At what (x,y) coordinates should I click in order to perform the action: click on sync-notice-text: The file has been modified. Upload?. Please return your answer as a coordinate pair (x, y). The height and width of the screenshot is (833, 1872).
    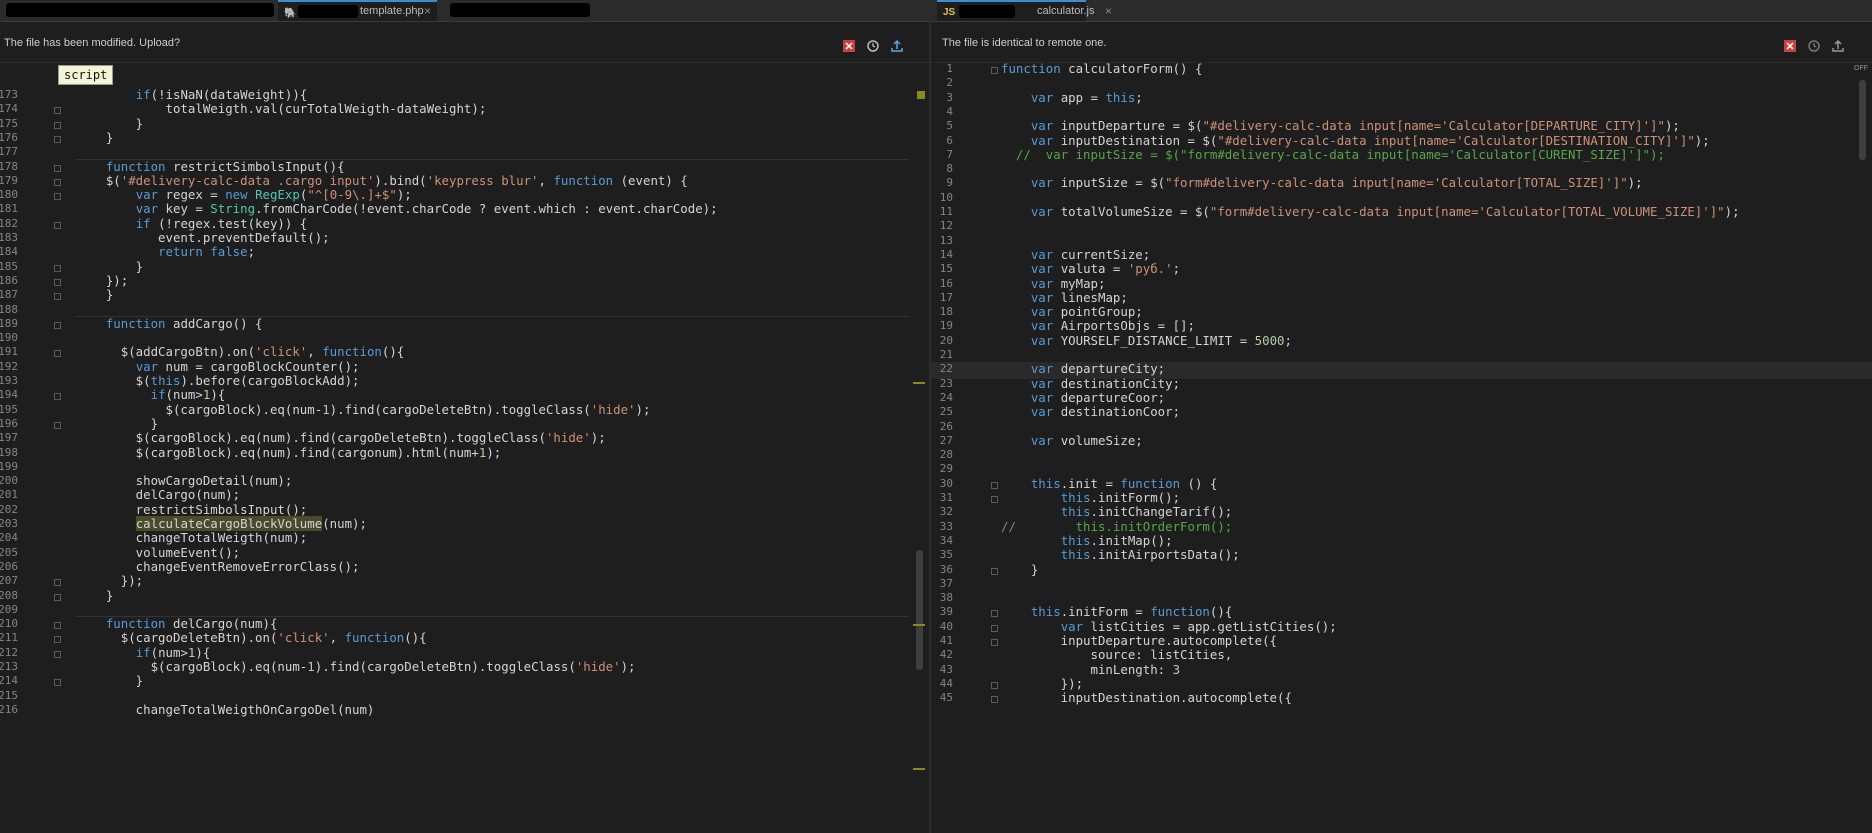
    Looking at the image, I should click on (92, 43).